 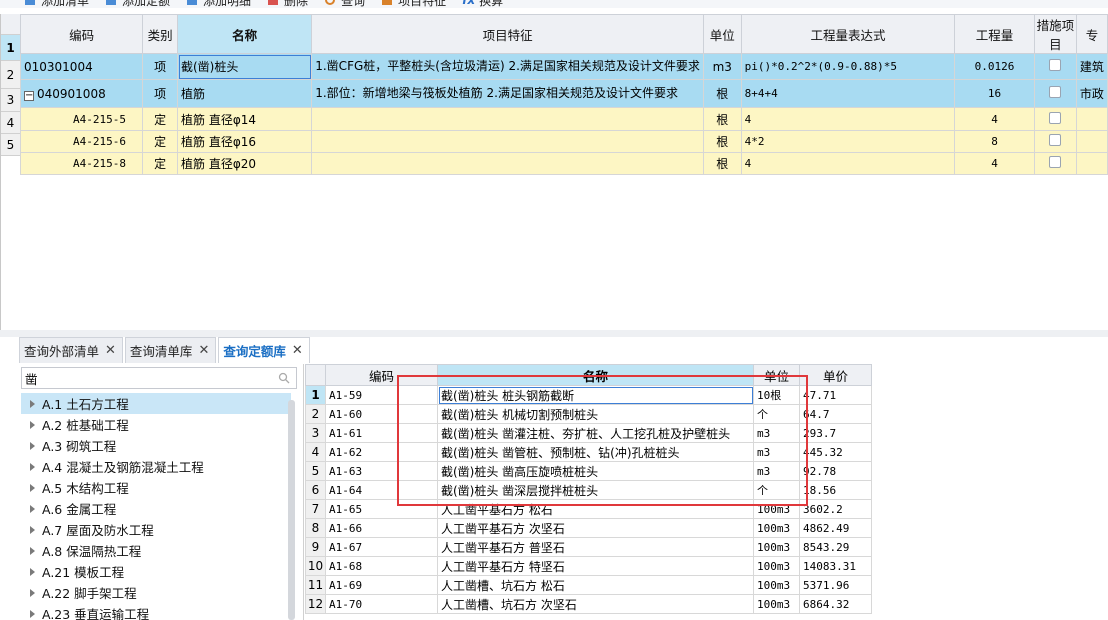 I want to click on cell-expr: pi()*0.2^2*(0.9-0.88)*5, so click(x=848, y=66).